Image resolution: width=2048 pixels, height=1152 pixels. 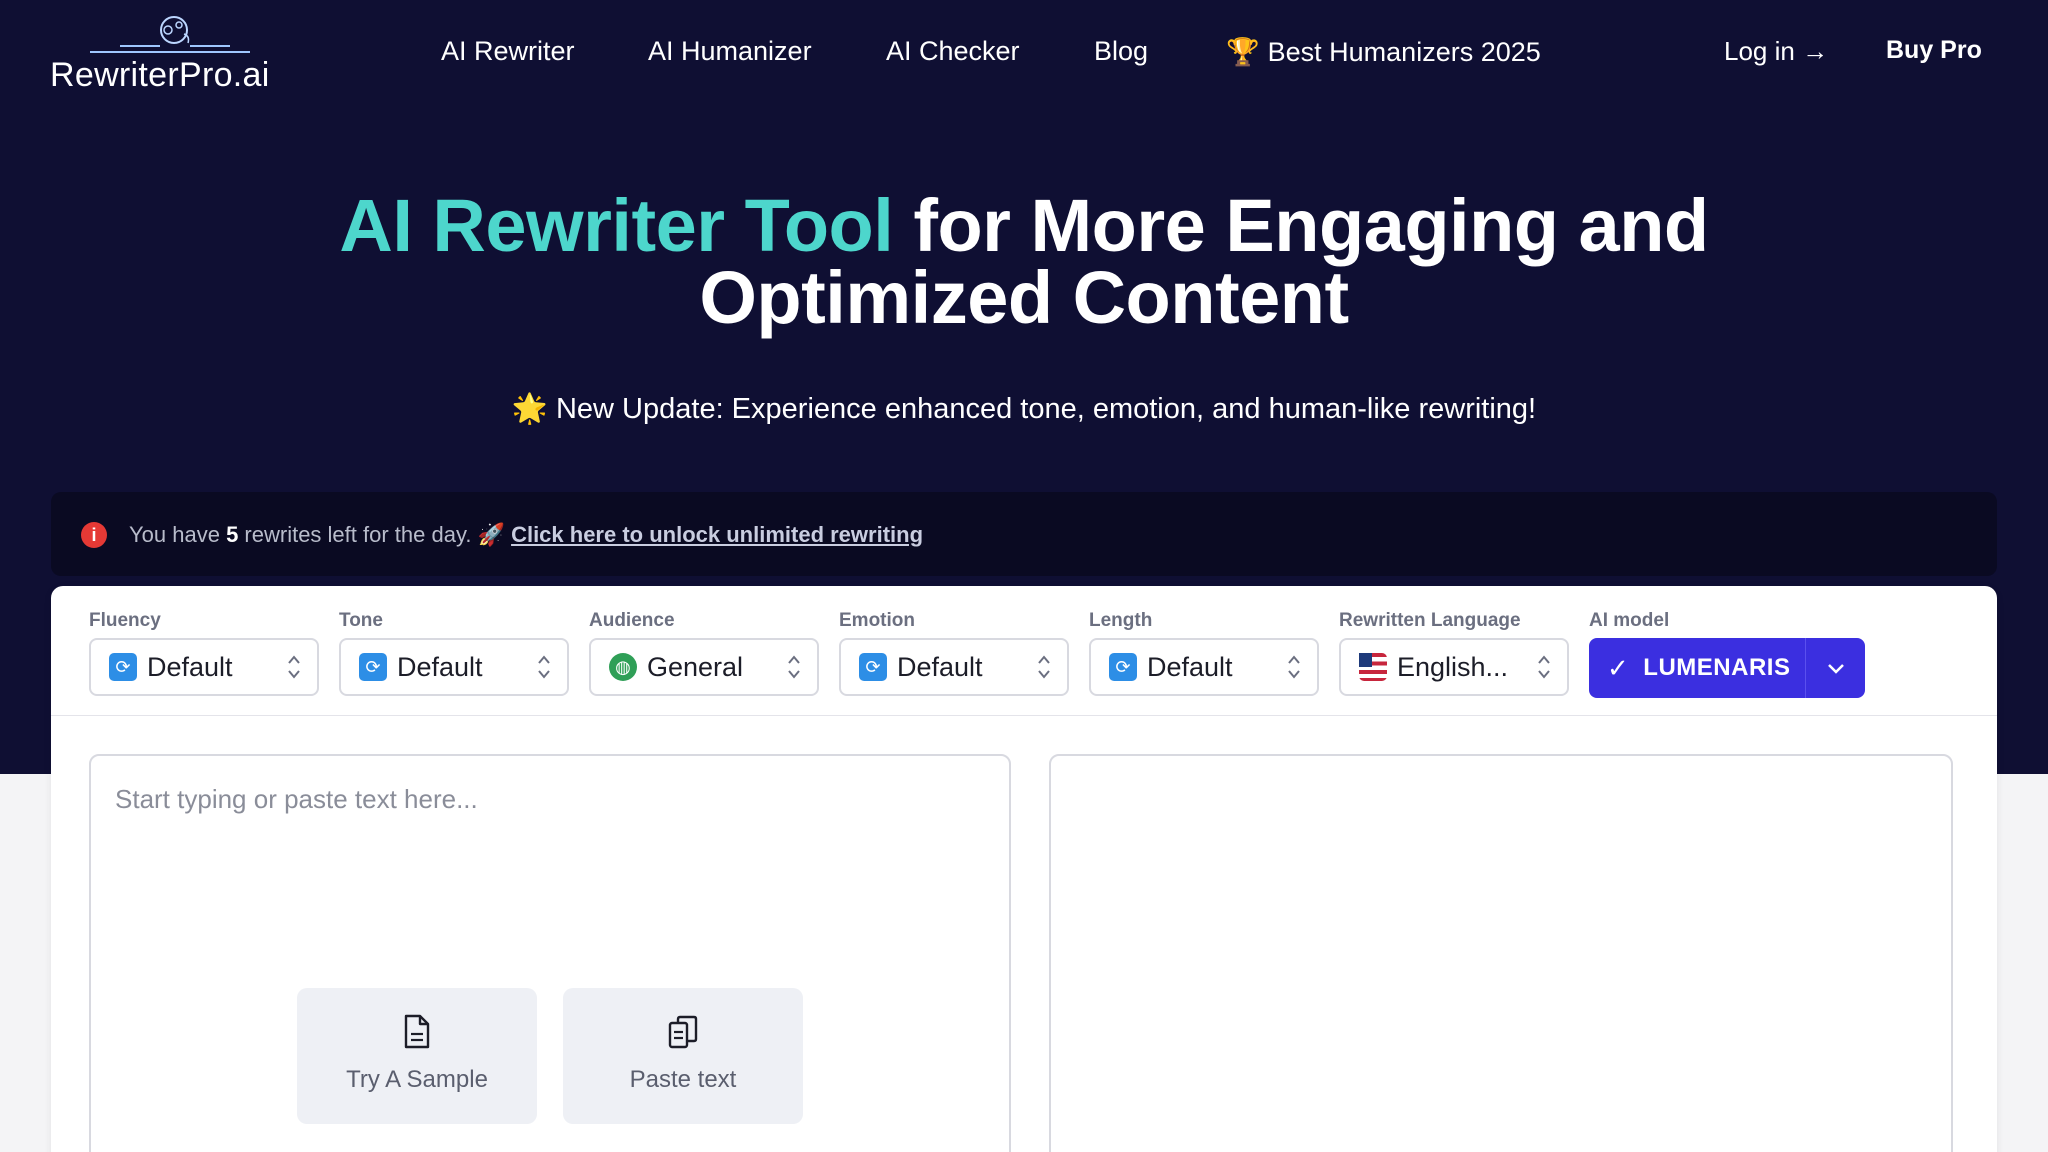 I want to click on notice-suffix: rewrites left for the day. 🚀, so click(x=375, y=534).